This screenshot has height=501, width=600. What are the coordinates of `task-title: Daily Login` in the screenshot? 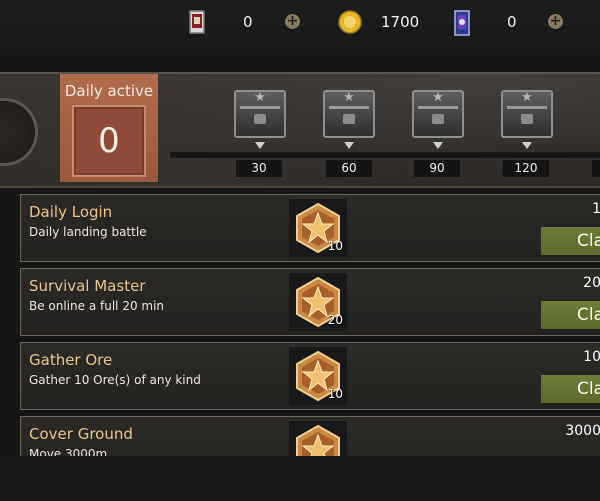 It's located at (71, 212).